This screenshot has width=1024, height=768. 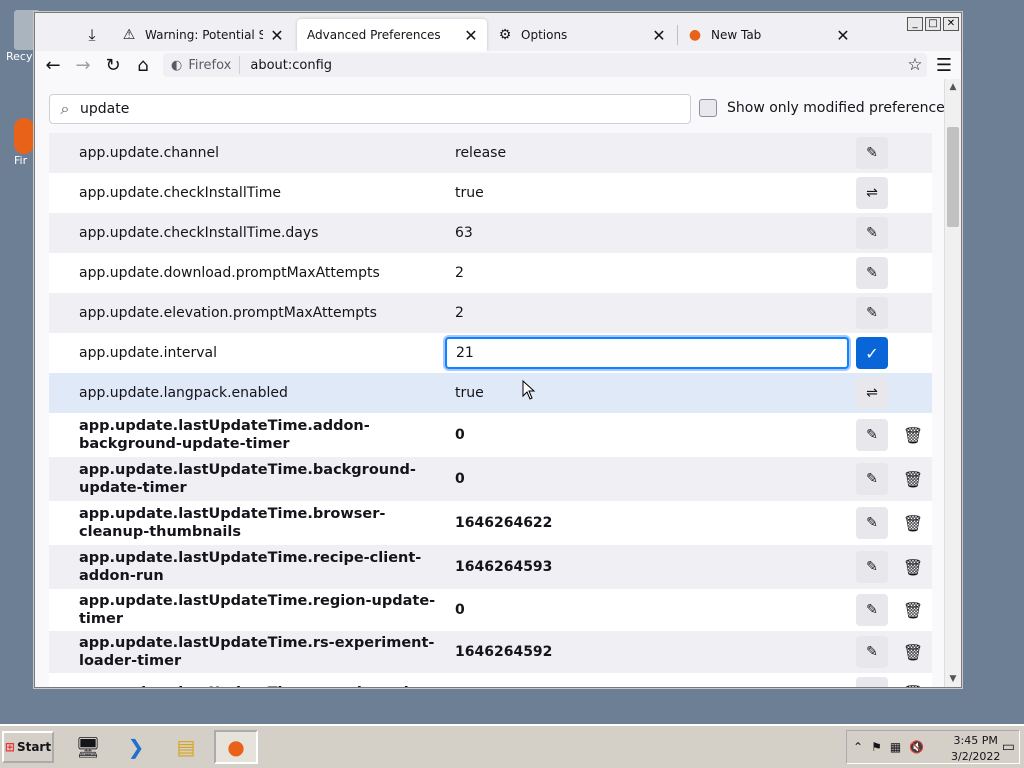 What do you see at coordinates (9, 747) in the screenshot?
I see `windows-logo-icon: ⊞` at bounding box center [9, 747].